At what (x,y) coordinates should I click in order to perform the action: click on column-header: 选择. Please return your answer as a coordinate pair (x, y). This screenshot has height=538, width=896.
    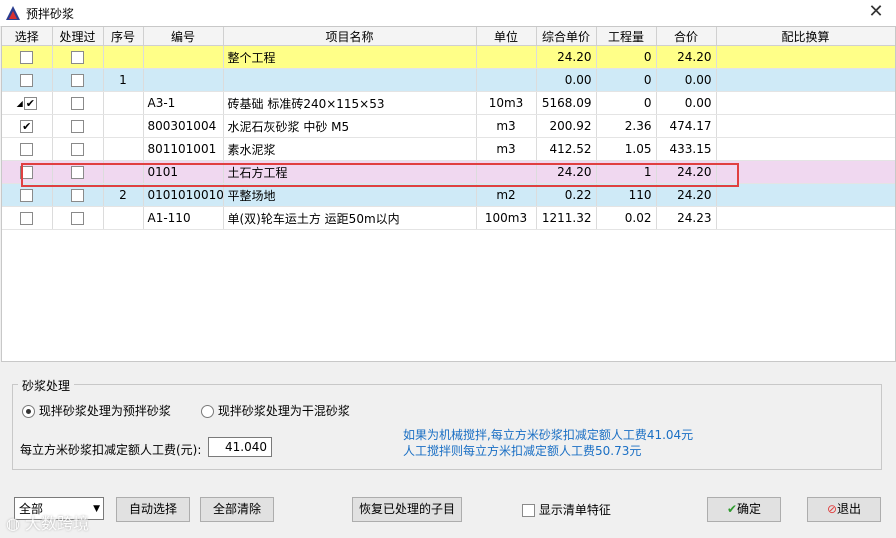
    Looking at the image, I should click on (27, 36).